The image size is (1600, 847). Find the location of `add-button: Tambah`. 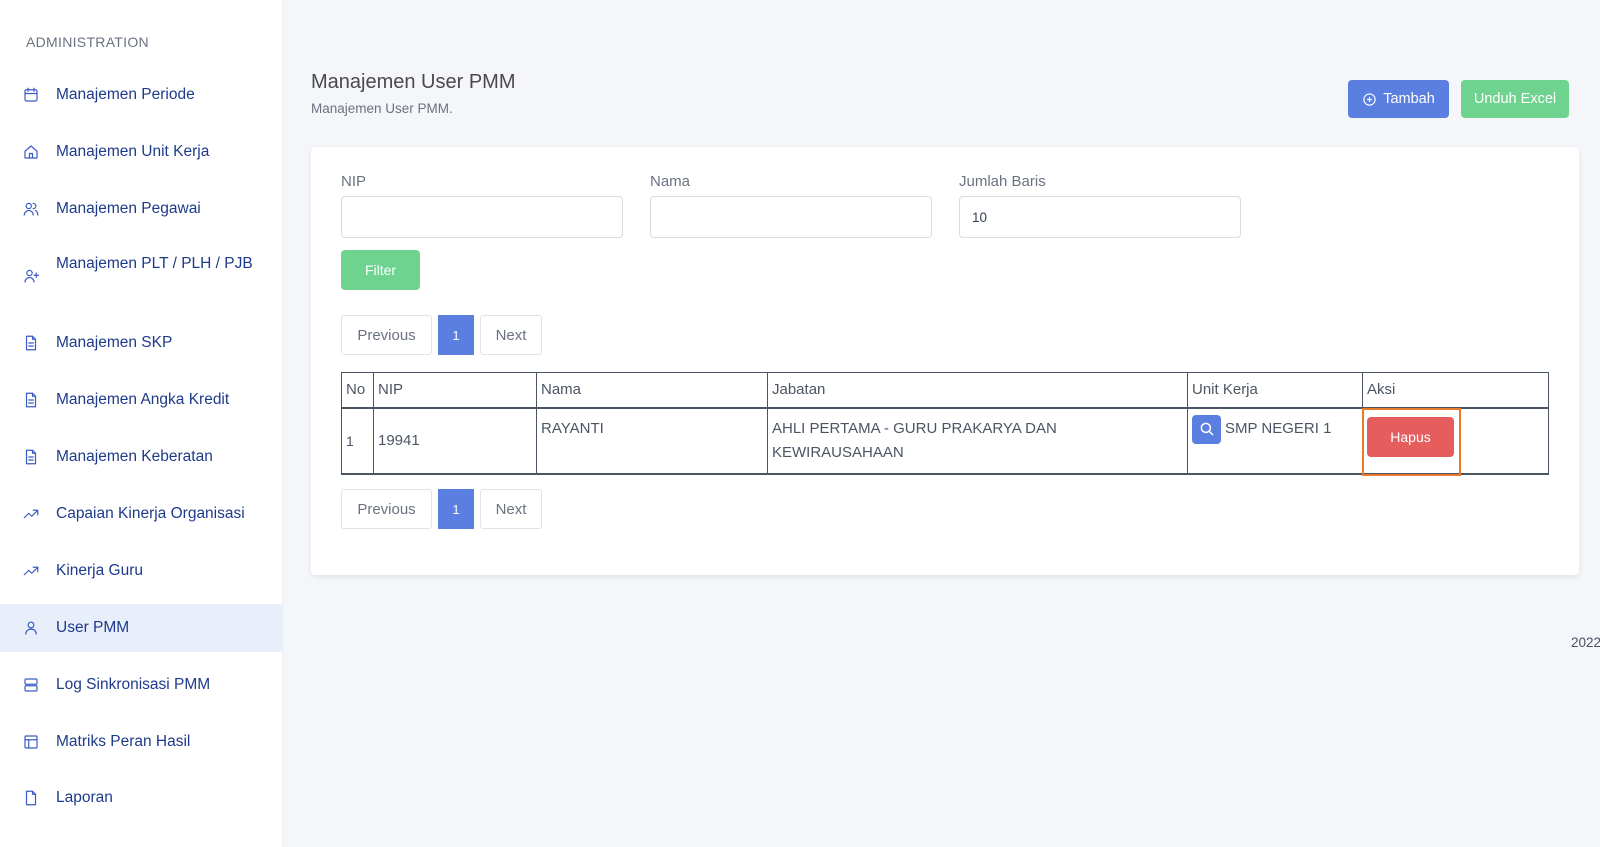

add-button: Tambah is located at coordinates (1398, 99).